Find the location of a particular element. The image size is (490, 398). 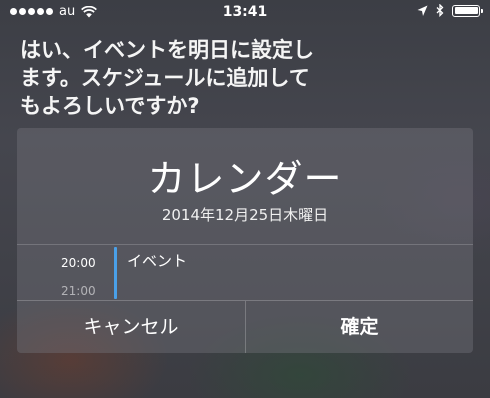

event-color-bar is located at coordinates (115, 273).